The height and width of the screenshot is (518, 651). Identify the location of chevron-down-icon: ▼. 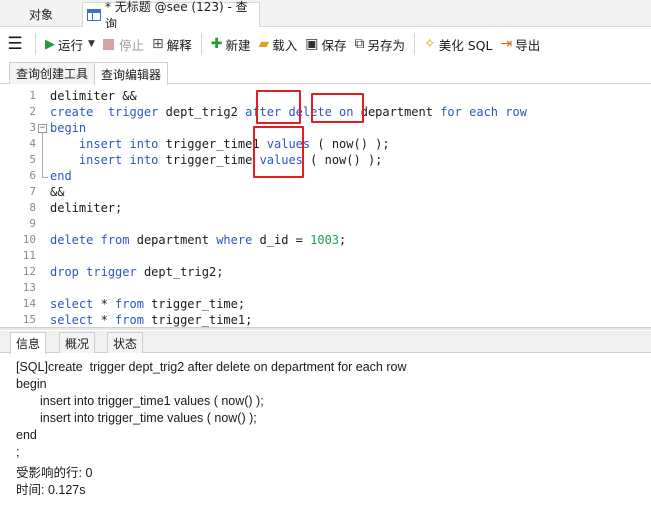
(91, 44).